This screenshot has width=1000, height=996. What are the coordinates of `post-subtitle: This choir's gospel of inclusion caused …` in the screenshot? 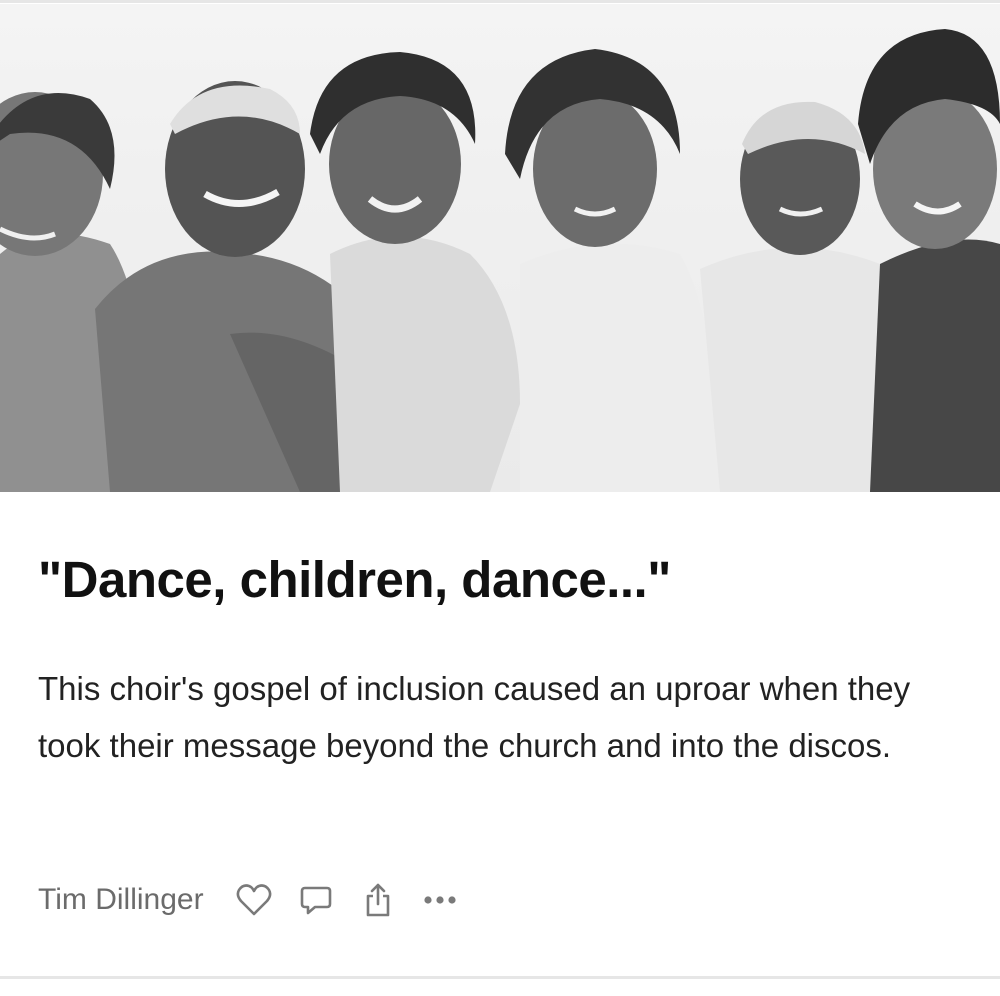 It's located at (474, 717).